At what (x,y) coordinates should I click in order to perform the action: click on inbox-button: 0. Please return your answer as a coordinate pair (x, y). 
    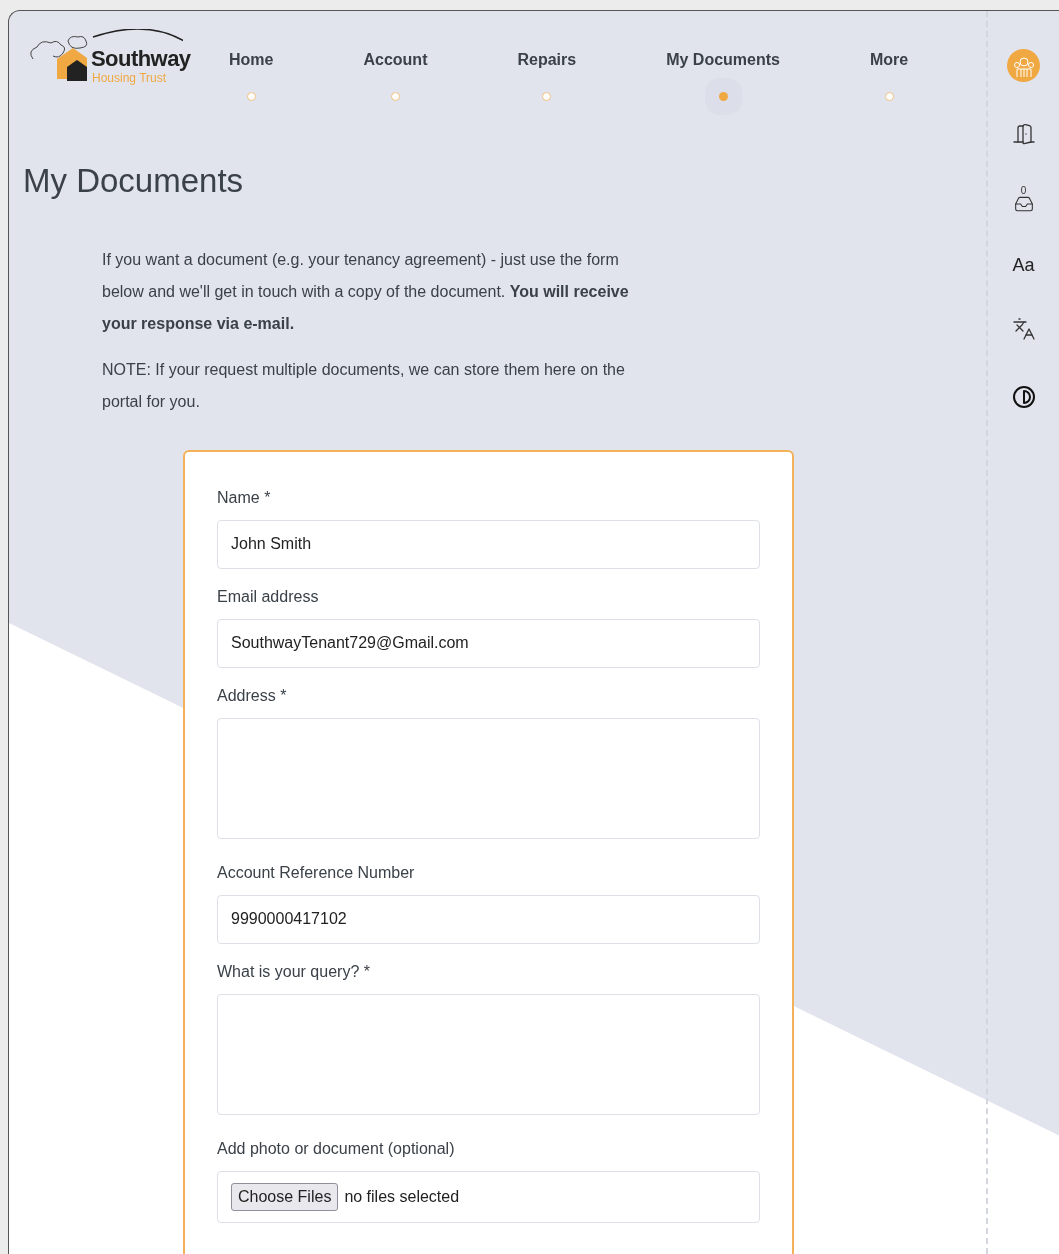
    Looking at the image, I should click on (1023, 200).